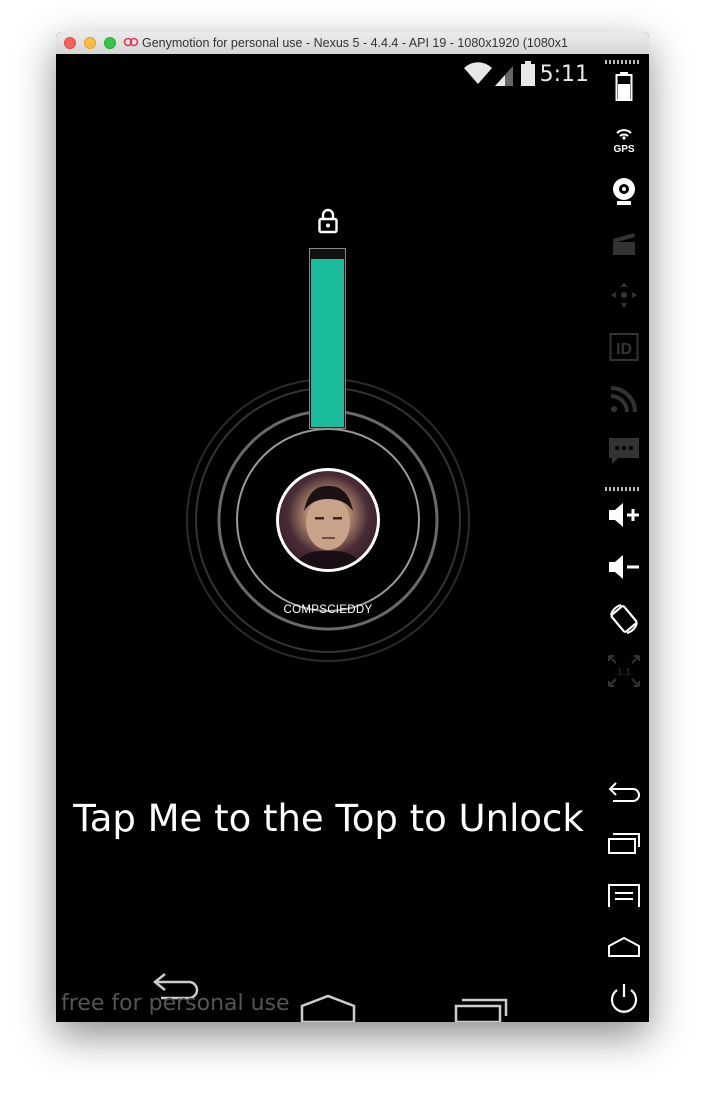  Describe the element at coordinates (624, 139) in the screenshot. I see `gps-icon: GPS` at that location.